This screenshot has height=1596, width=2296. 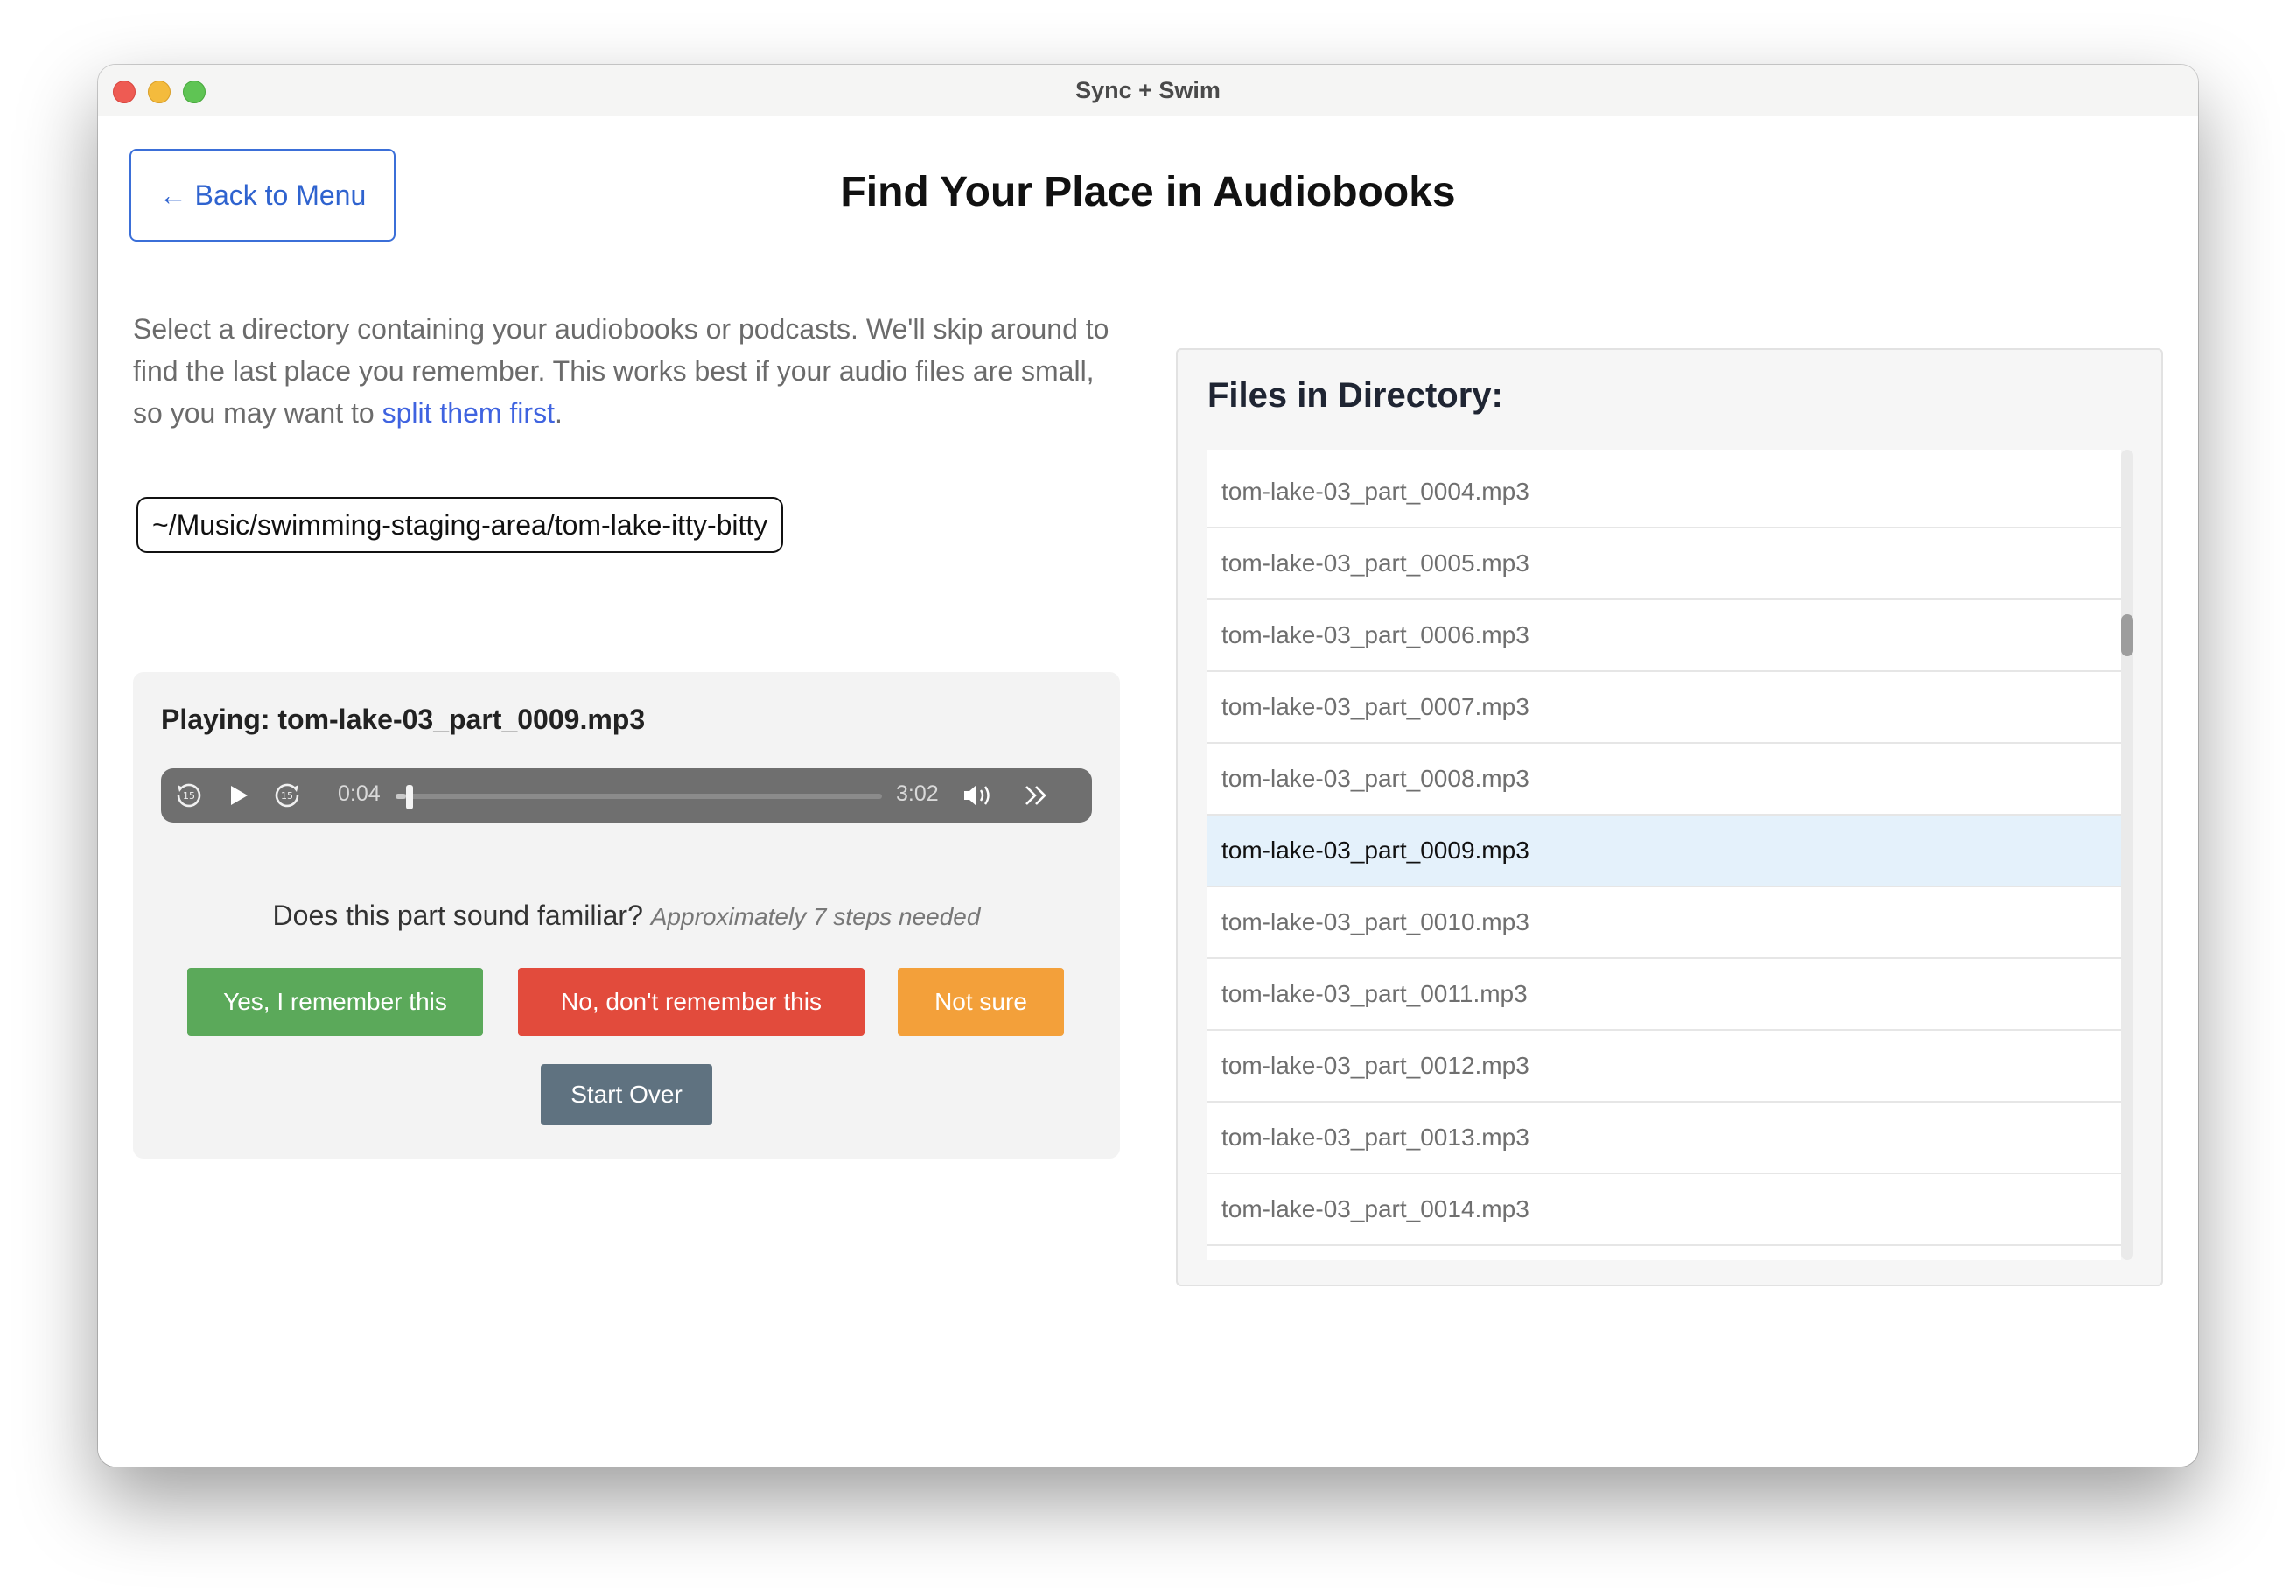 I want to click on intro-suffix: ., so click(x=558, y=413).